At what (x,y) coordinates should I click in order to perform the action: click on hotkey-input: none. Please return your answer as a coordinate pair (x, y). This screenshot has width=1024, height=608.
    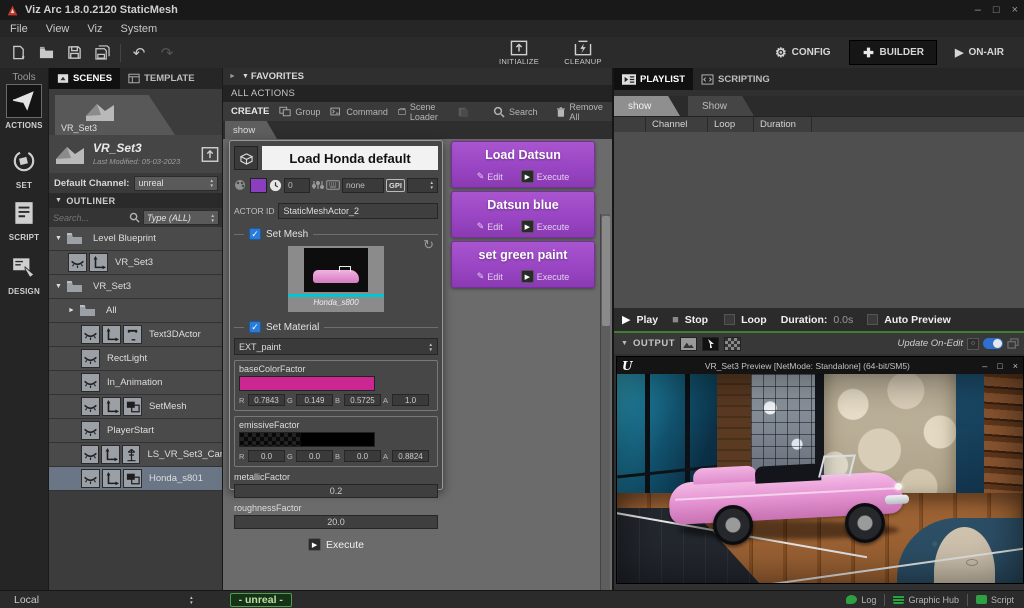
    Looking at the image, I should click on (363, 185).